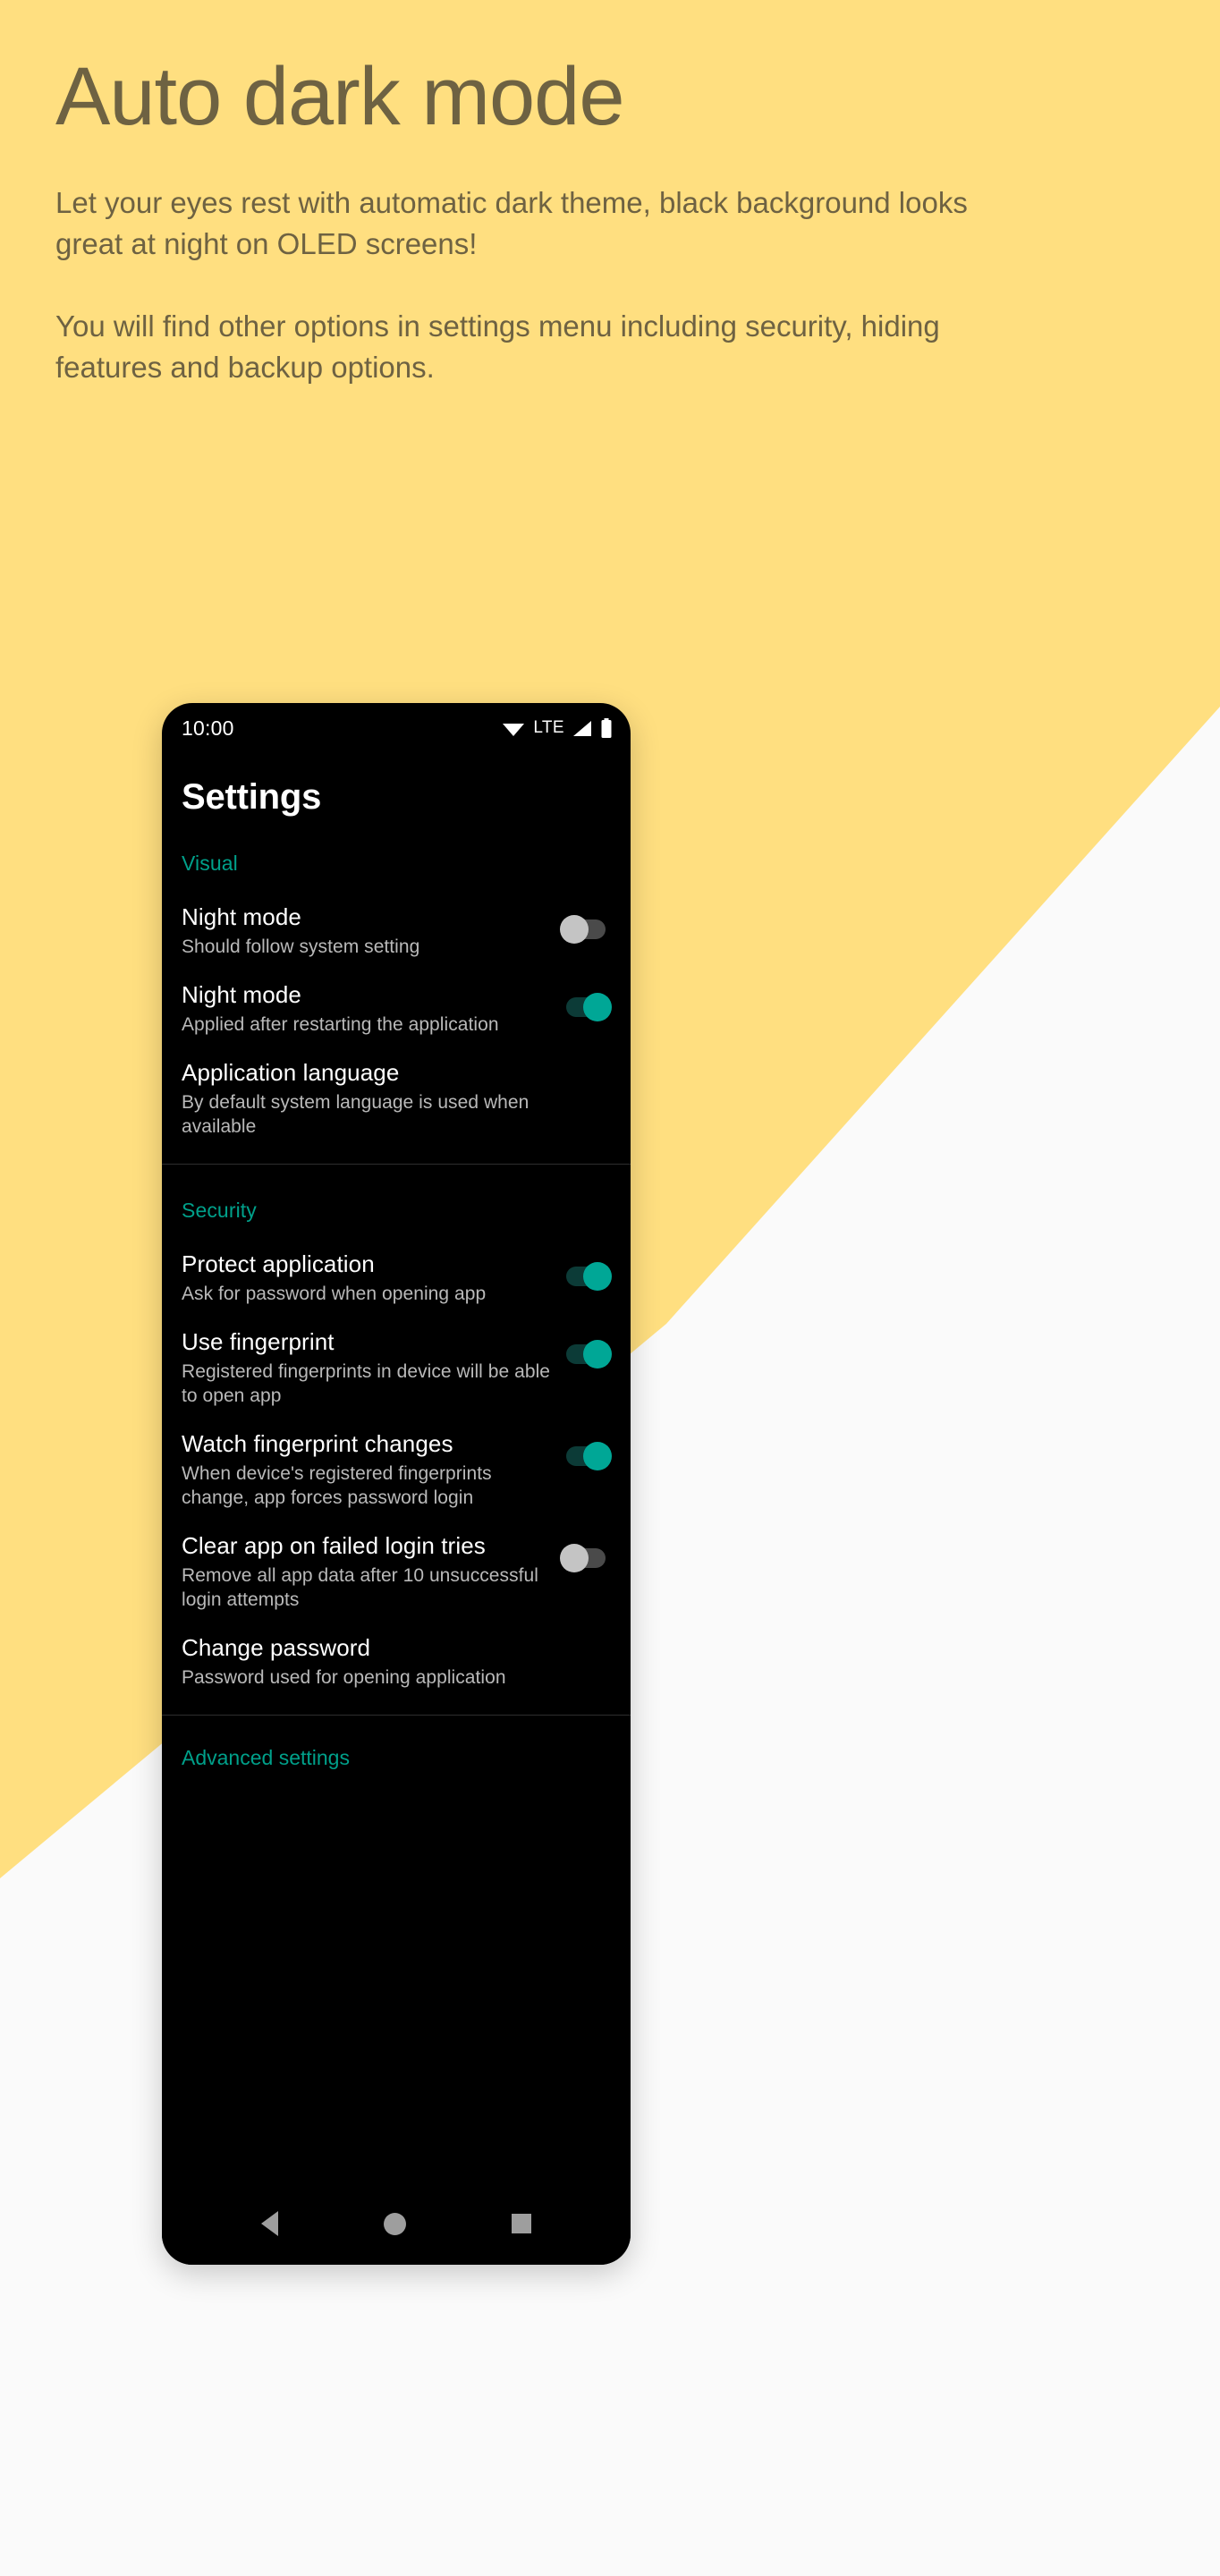  I want to click on setting-row-text: Night mode Should follow system setting, so click(373, 930).